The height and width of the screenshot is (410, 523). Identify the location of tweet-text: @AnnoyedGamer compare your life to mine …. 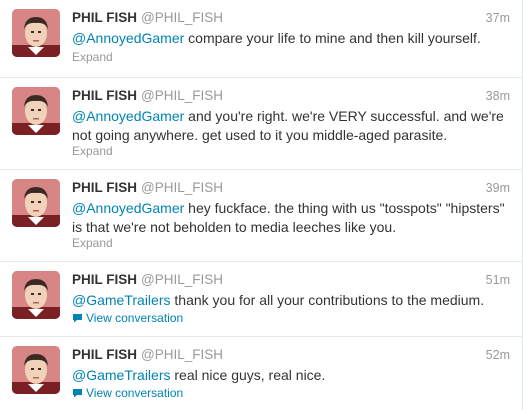
(292, 38).